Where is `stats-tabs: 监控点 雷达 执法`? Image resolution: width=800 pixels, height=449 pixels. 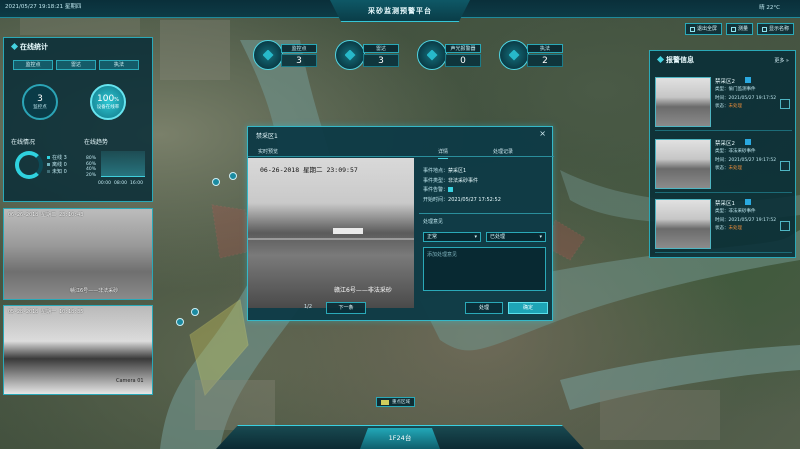 stats-tabs: 监控点 雷达 执法 is located at coordinates (76, 65).